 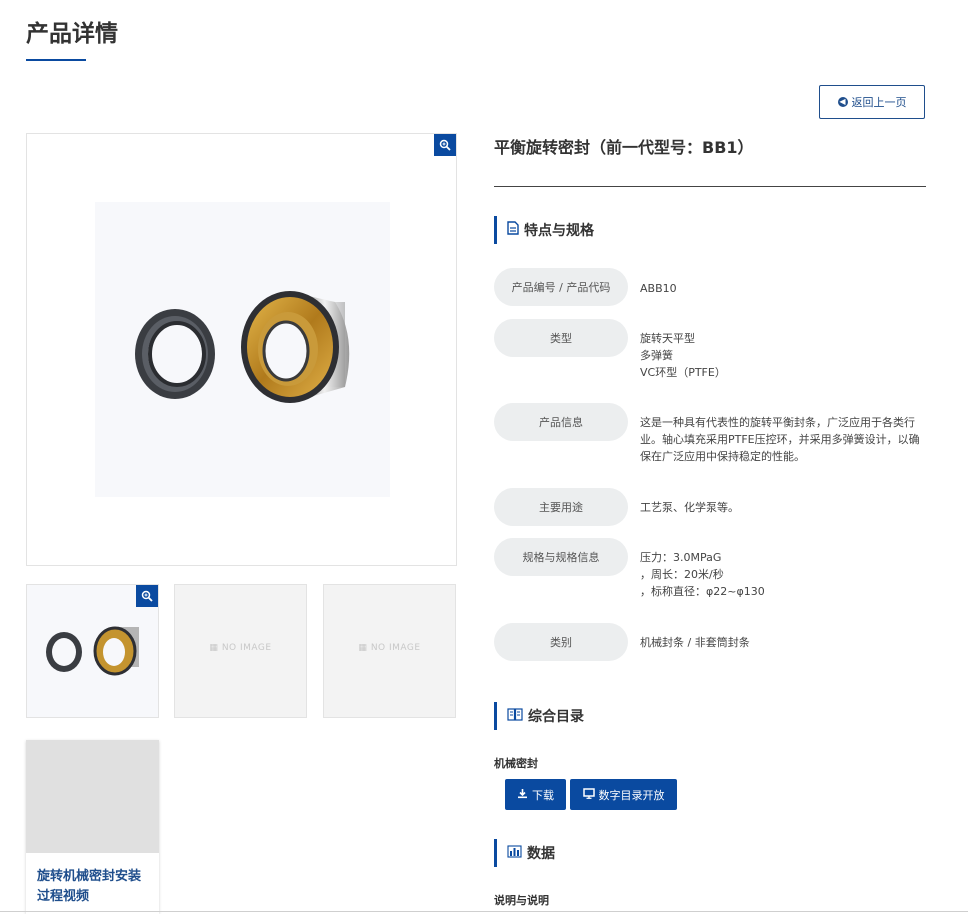 What do you see at coordinates (702, 574) in the screenshot?
I see `spec-value-specifications: 压力：3.0MPaG ，周长：20米/秒 ，标称直径：φ22~φ130` at bounding box center [702, 574].